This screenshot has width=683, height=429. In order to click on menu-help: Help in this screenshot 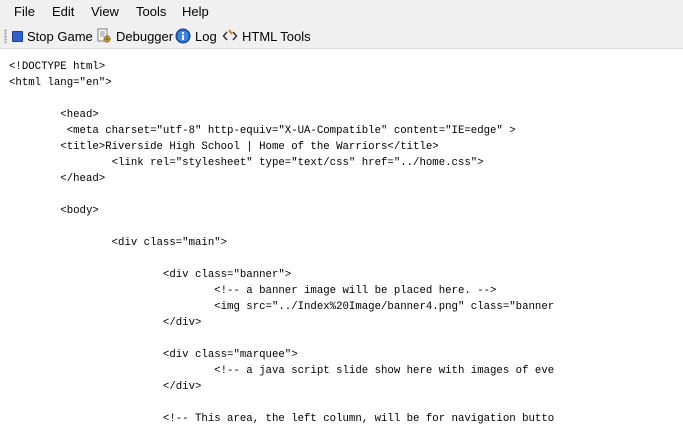, I will do `click(195, 11)`.